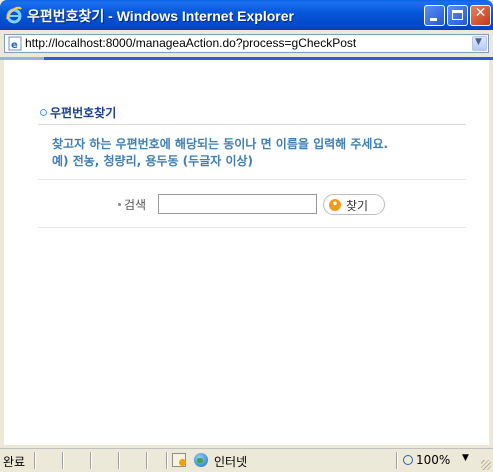 The image size is (493, 472). I want to click on find-button: • 찾기, so click(354, 204).